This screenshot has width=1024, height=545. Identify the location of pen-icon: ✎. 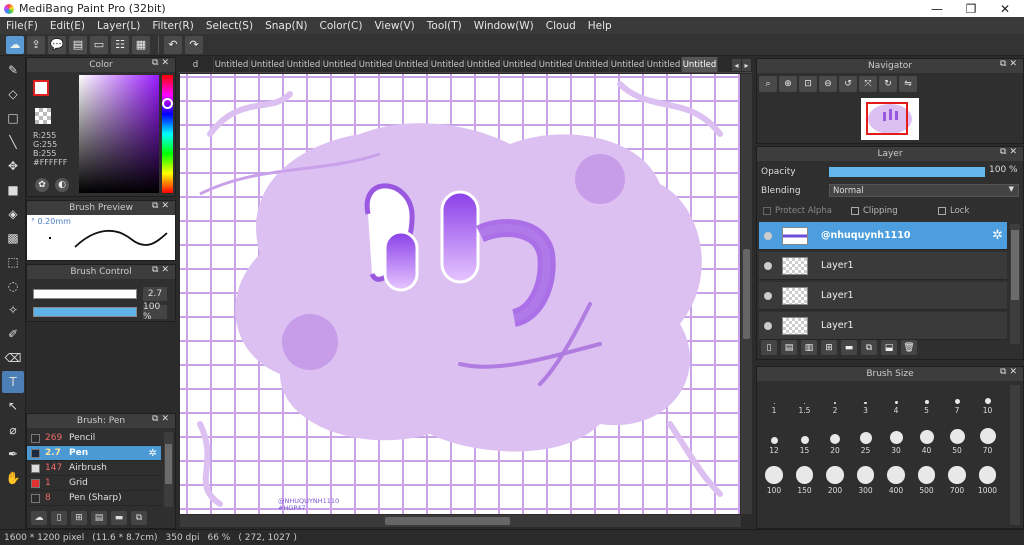
(13, 70).